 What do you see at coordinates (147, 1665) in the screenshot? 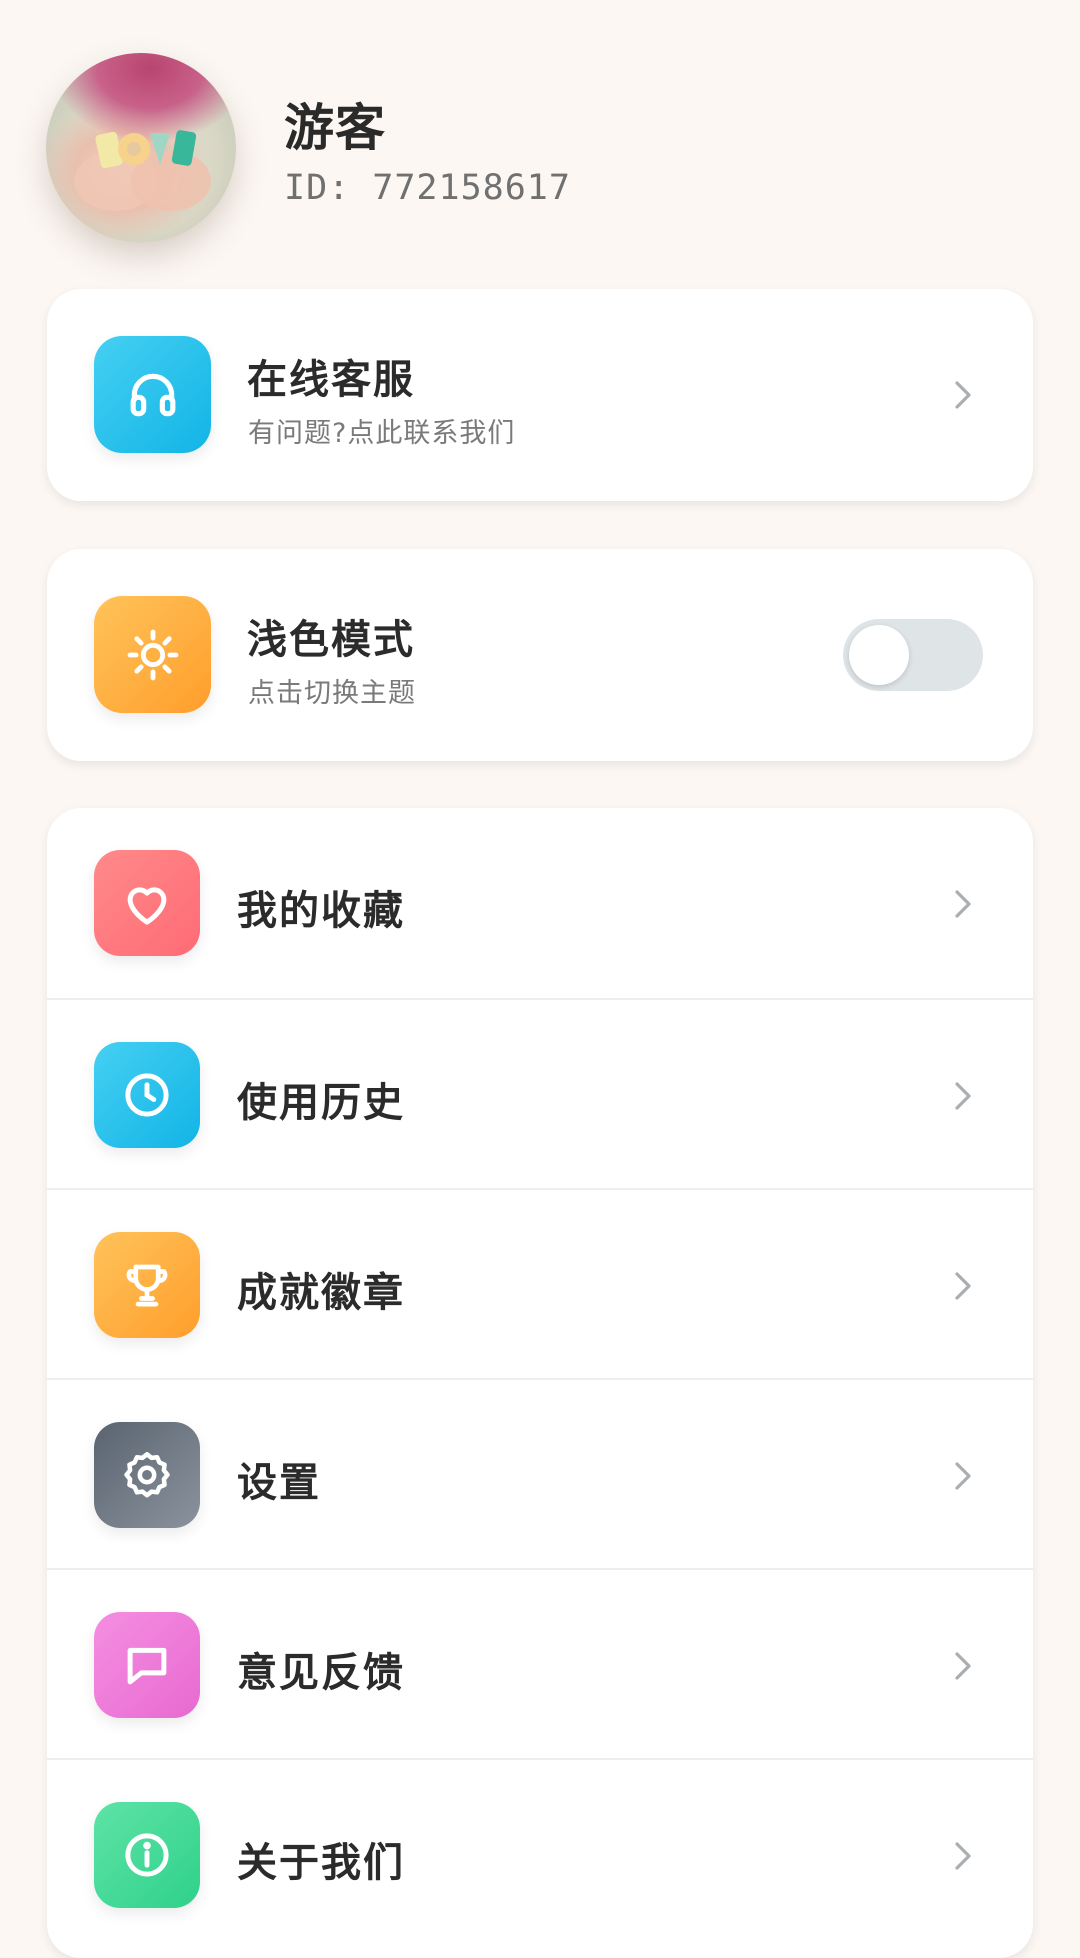
I see `chat-bubble-icon` at bounding box center [147, 1665].